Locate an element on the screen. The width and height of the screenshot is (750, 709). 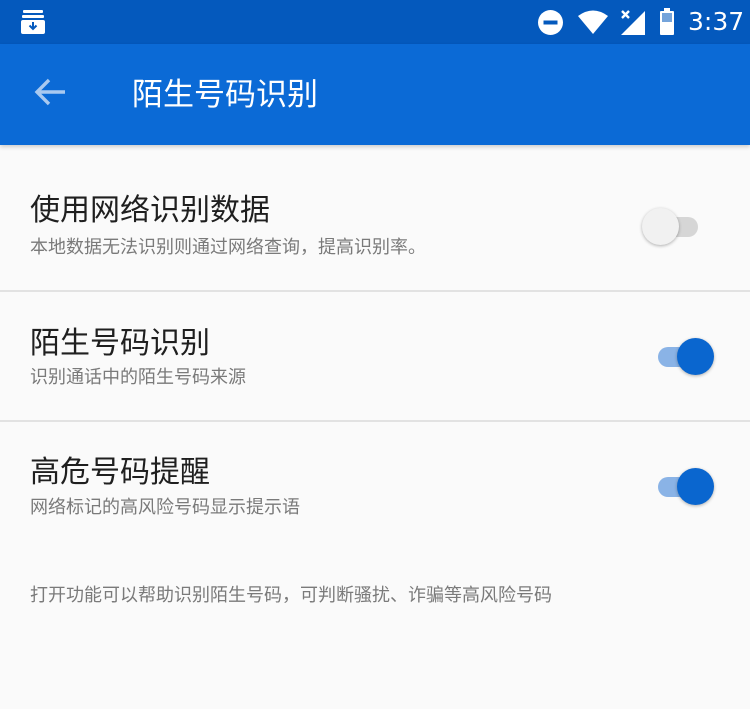
status-time: 3:37 is located at coordinates (716, 21).